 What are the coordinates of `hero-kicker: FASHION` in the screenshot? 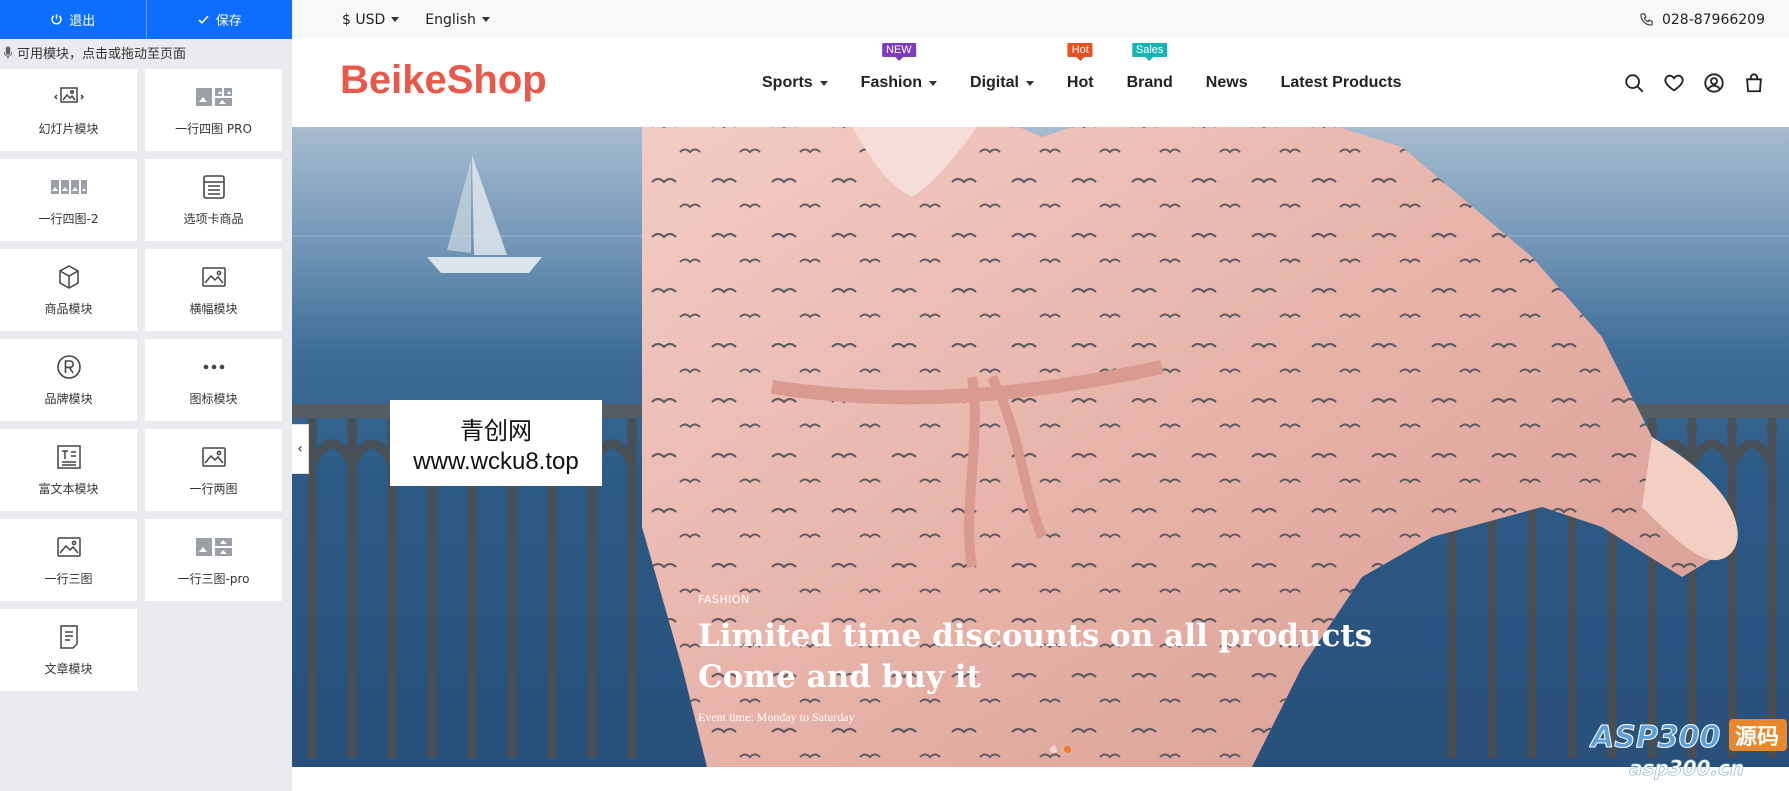 It's located at (724, 599).